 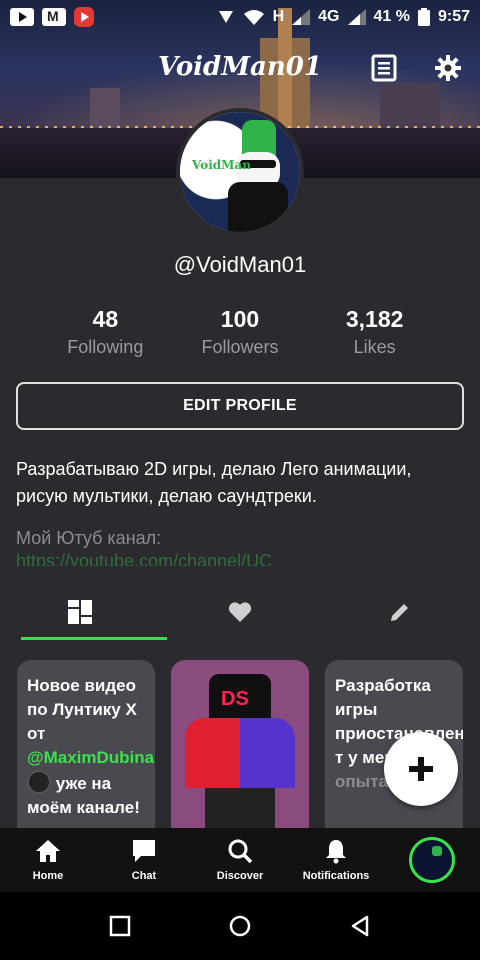 I want to click on document-icon, so click(x=384, y=68).